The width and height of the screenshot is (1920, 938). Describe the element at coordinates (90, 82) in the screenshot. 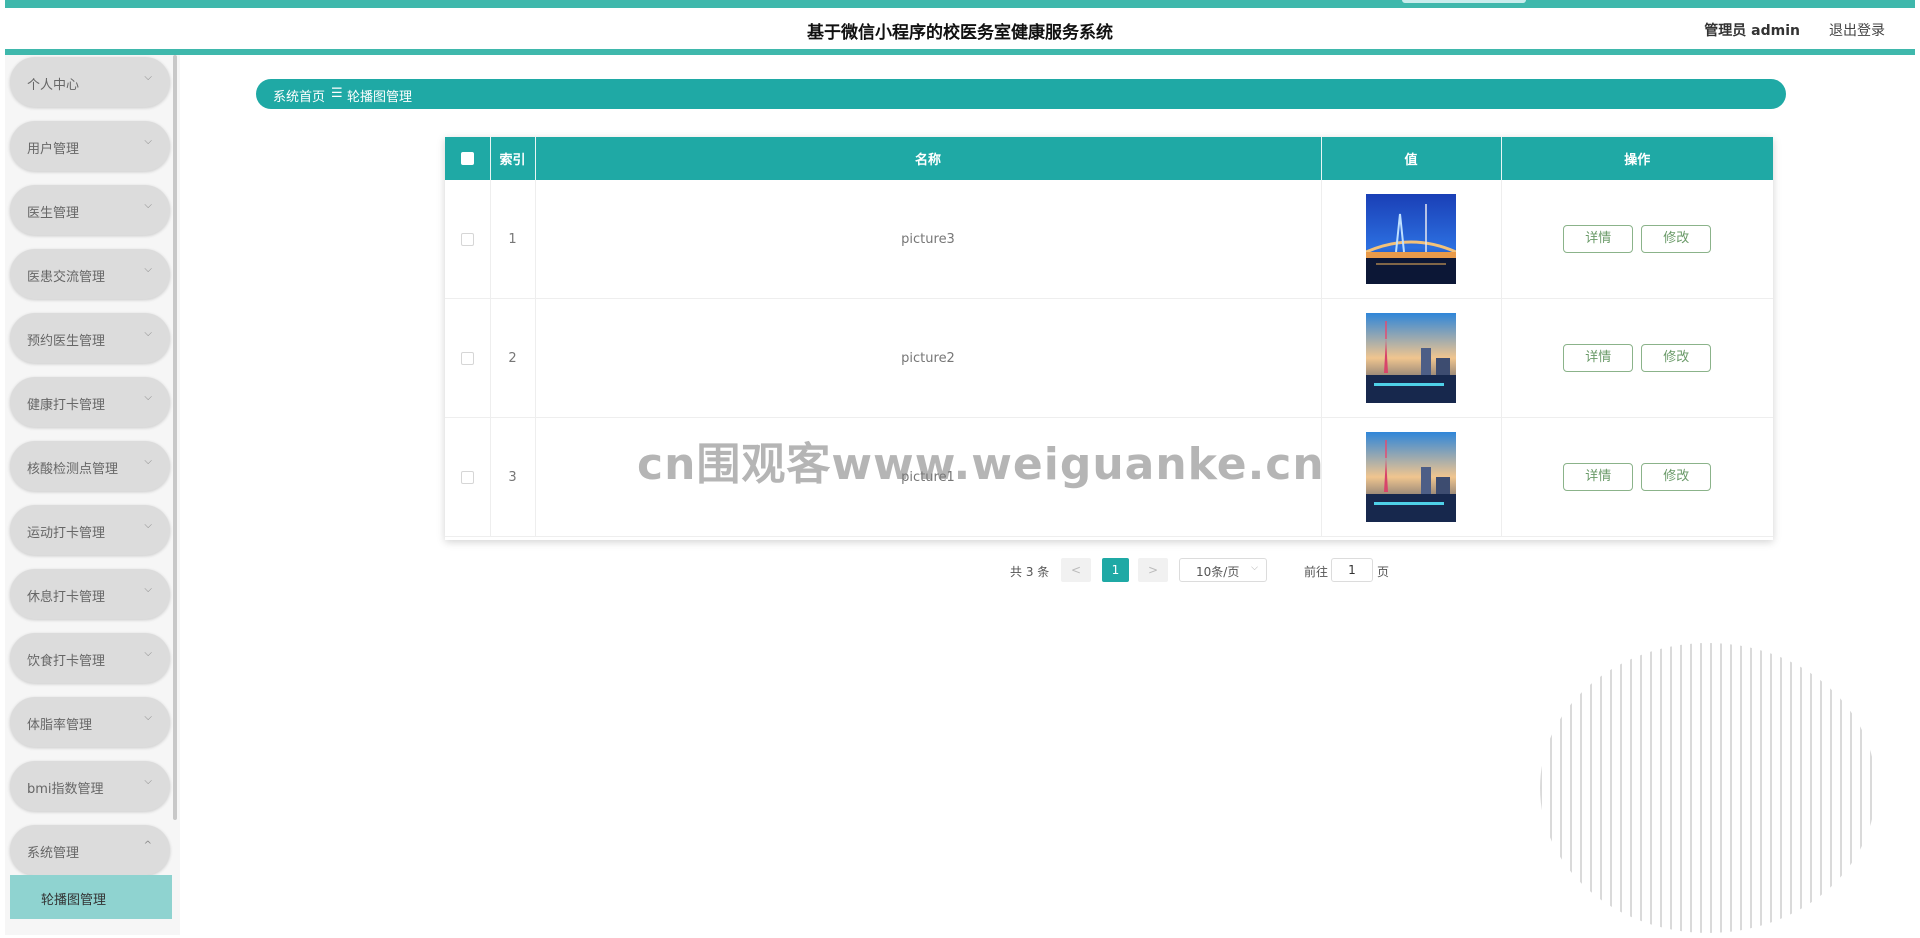

I see `sidebar-item-personal-center: 个人中心 ⌵` at that location.